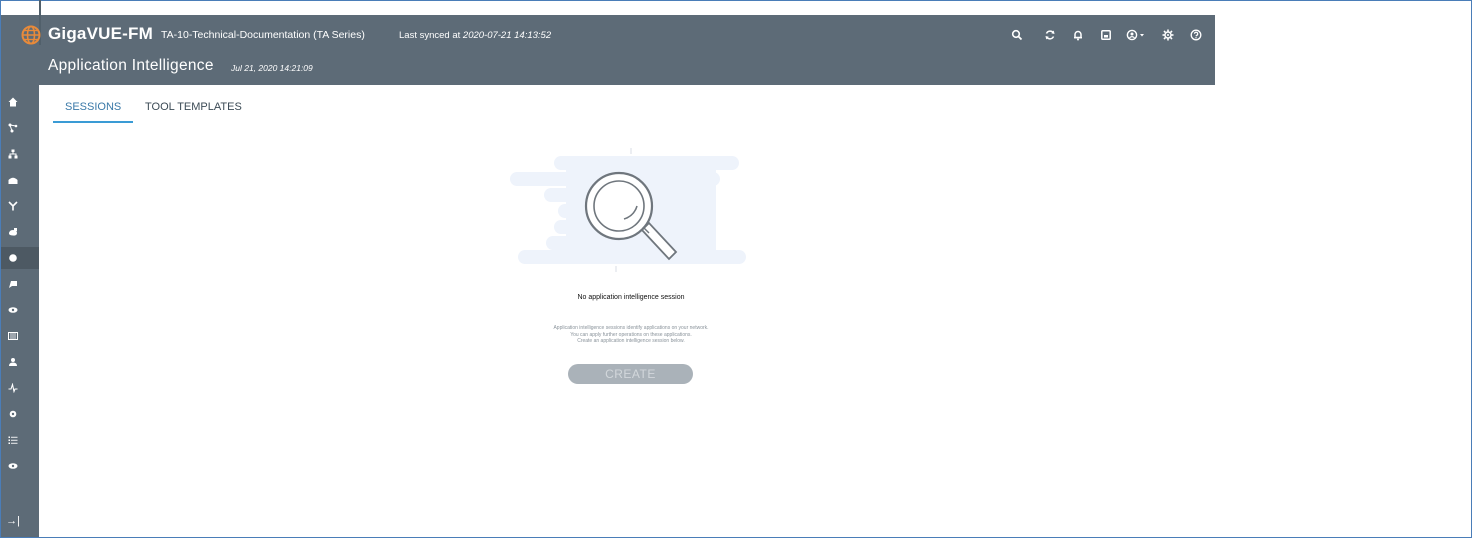 The width and height of the screenshot is (1472, 538). I want to click on sidebar-item-settings, so click(13, 414).